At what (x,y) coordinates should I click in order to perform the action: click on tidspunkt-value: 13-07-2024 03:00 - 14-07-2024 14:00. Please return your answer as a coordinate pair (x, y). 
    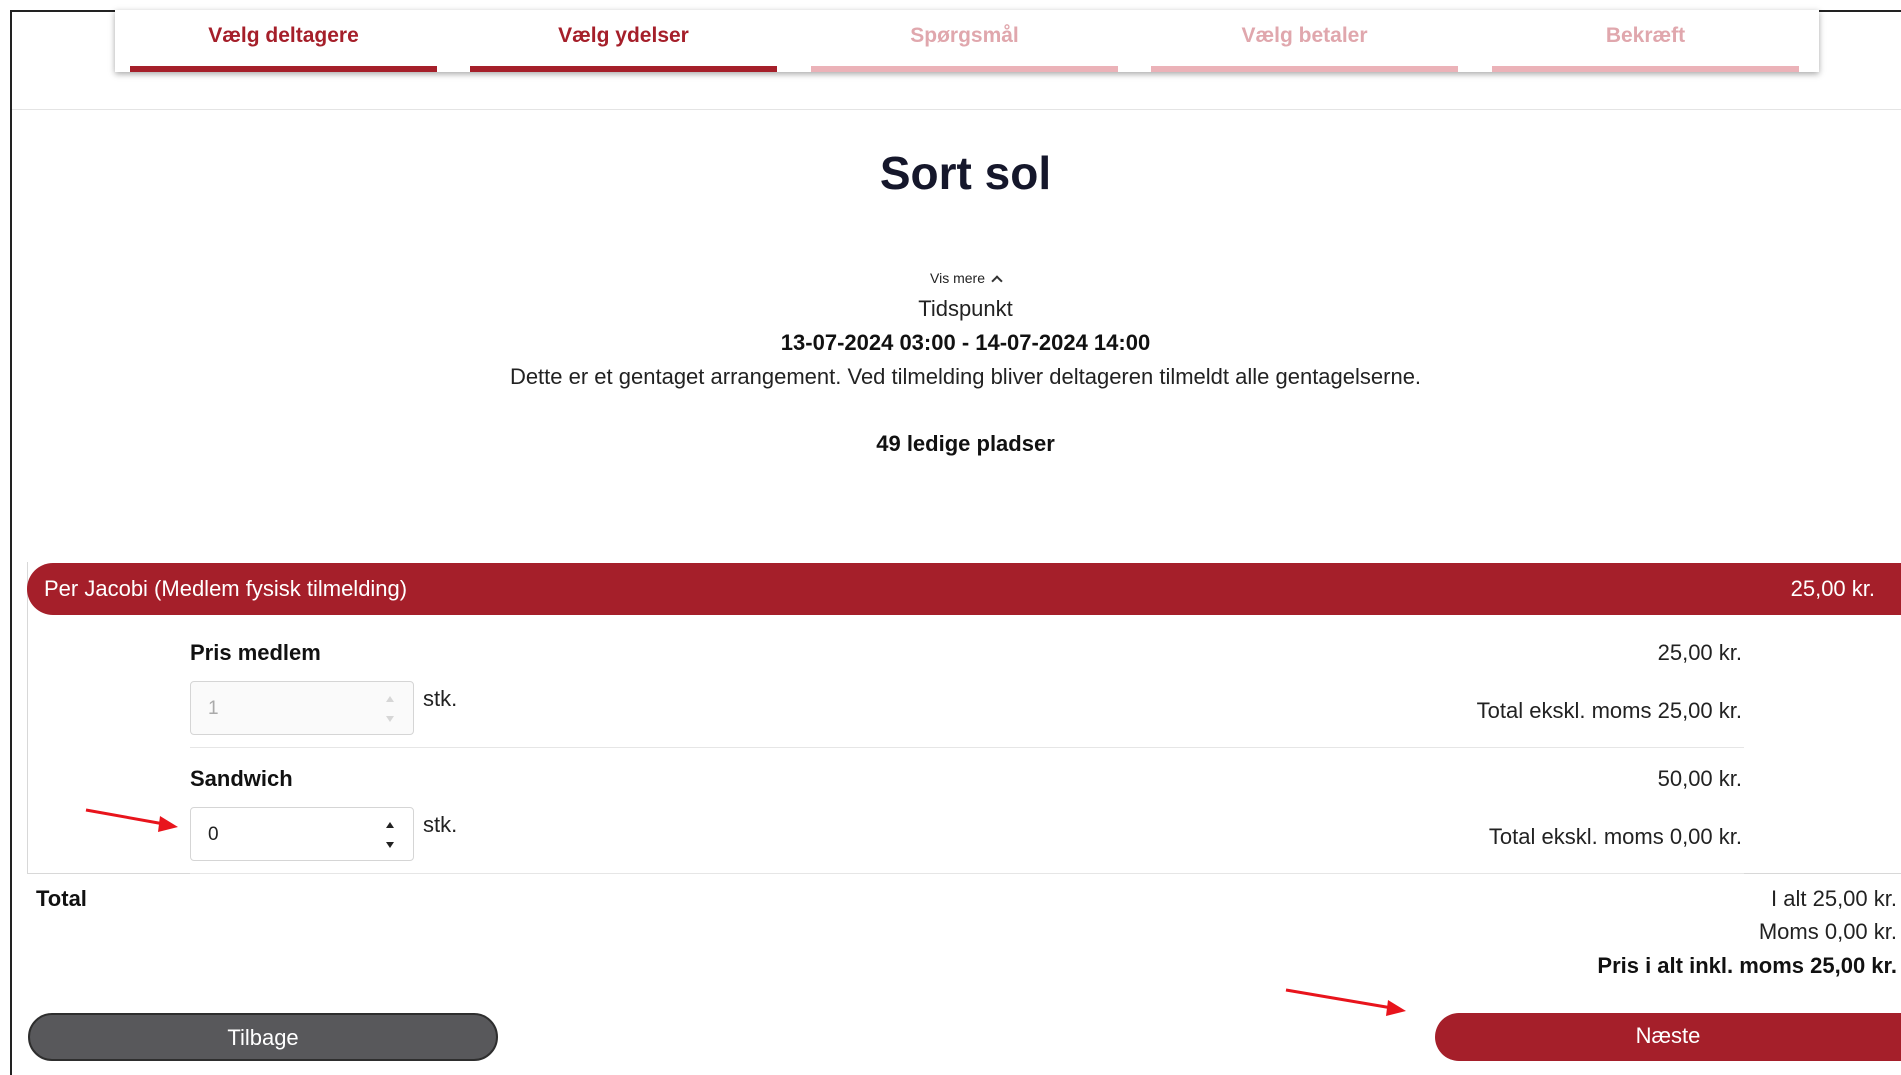
    Looking at the image, I should click on (965, 342).